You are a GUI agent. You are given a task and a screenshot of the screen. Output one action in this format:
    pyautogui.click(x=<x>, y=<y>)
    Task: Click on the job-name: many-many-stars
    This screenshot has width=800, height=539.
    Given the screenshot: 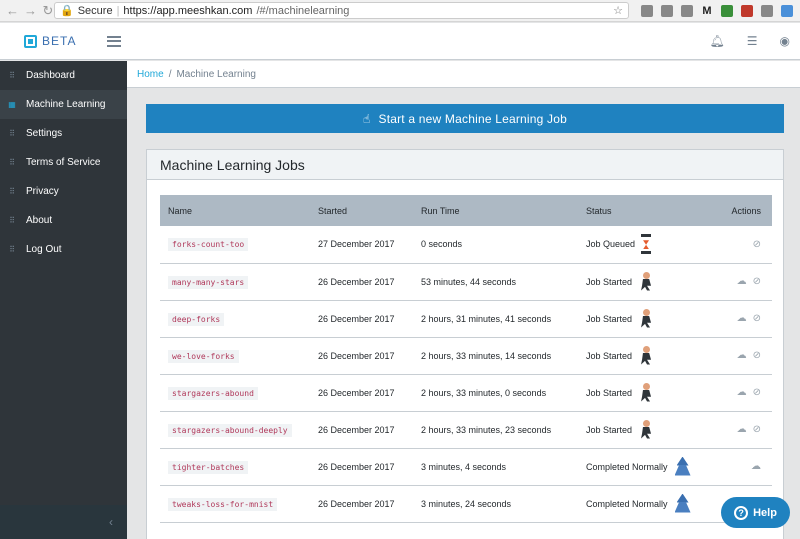 What is the action you would take?
    pyautogui.click(x=208, y=282)
    